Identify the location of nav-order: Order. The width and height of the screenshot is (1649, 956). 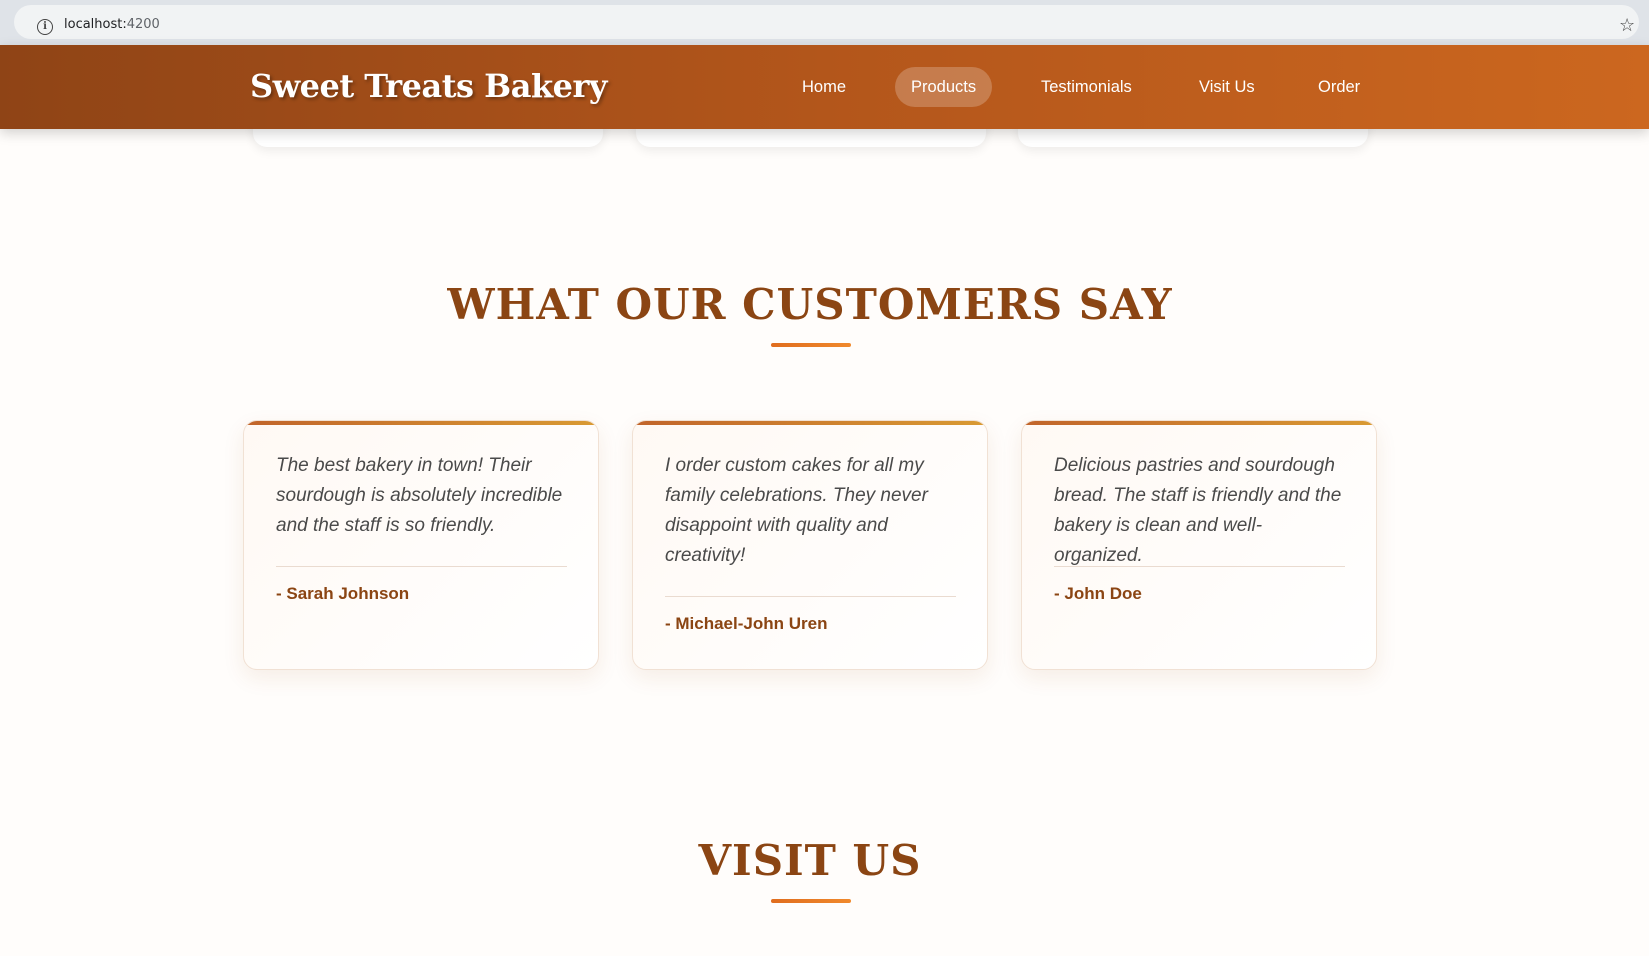
(1339, 87).